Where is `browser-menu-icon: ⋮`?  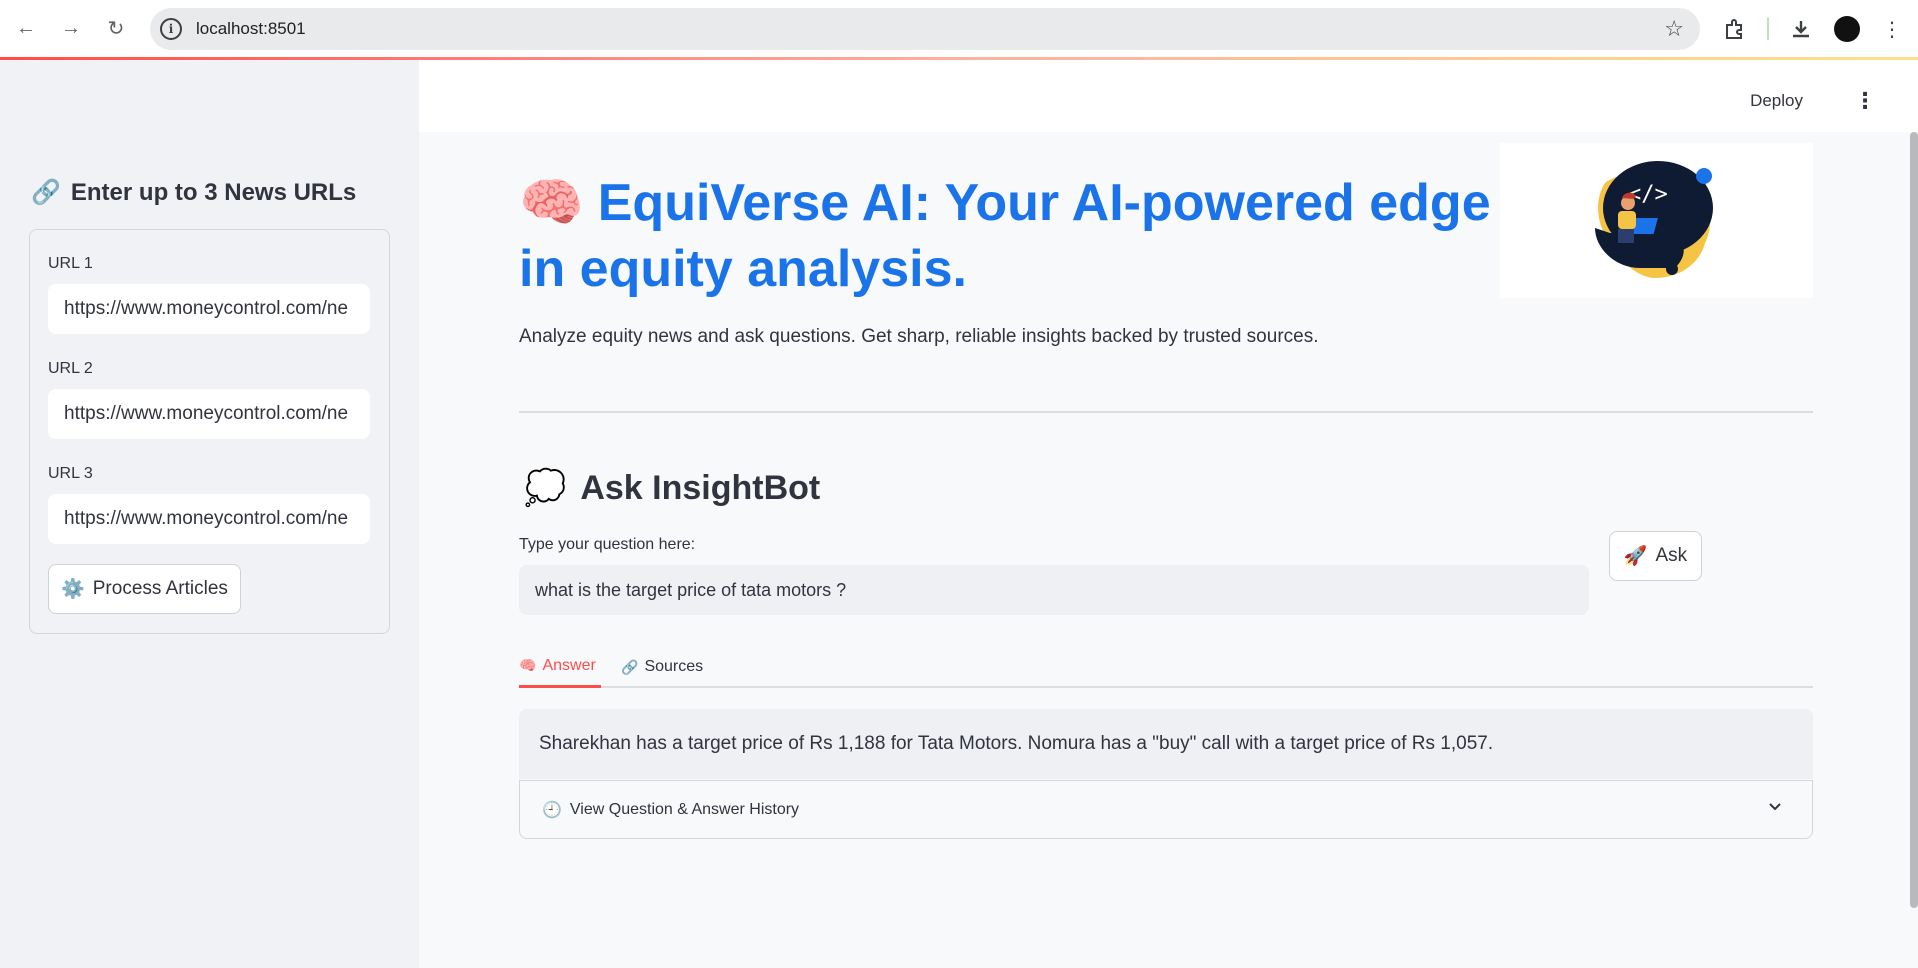 browser-menu-icon: ⋮ is located at coordinates (1892, 29).